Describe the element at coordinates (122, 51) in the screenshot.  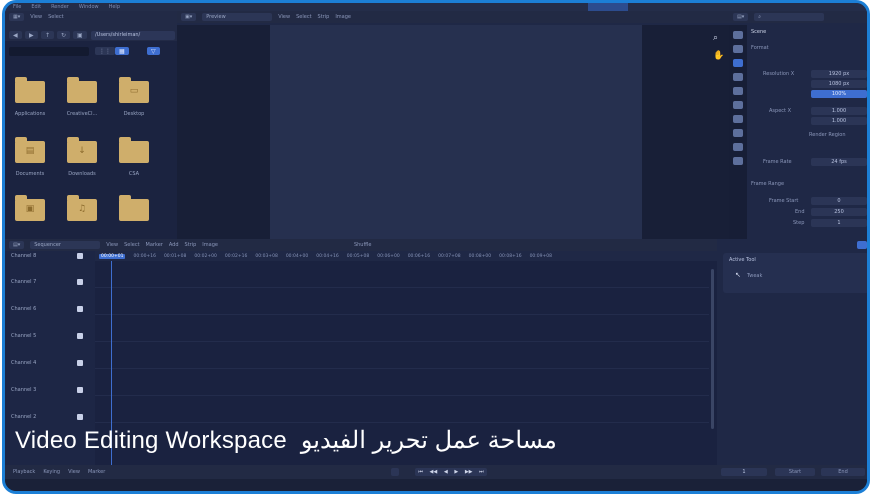
I see `thumbnail-view-button: ▦` at that location.